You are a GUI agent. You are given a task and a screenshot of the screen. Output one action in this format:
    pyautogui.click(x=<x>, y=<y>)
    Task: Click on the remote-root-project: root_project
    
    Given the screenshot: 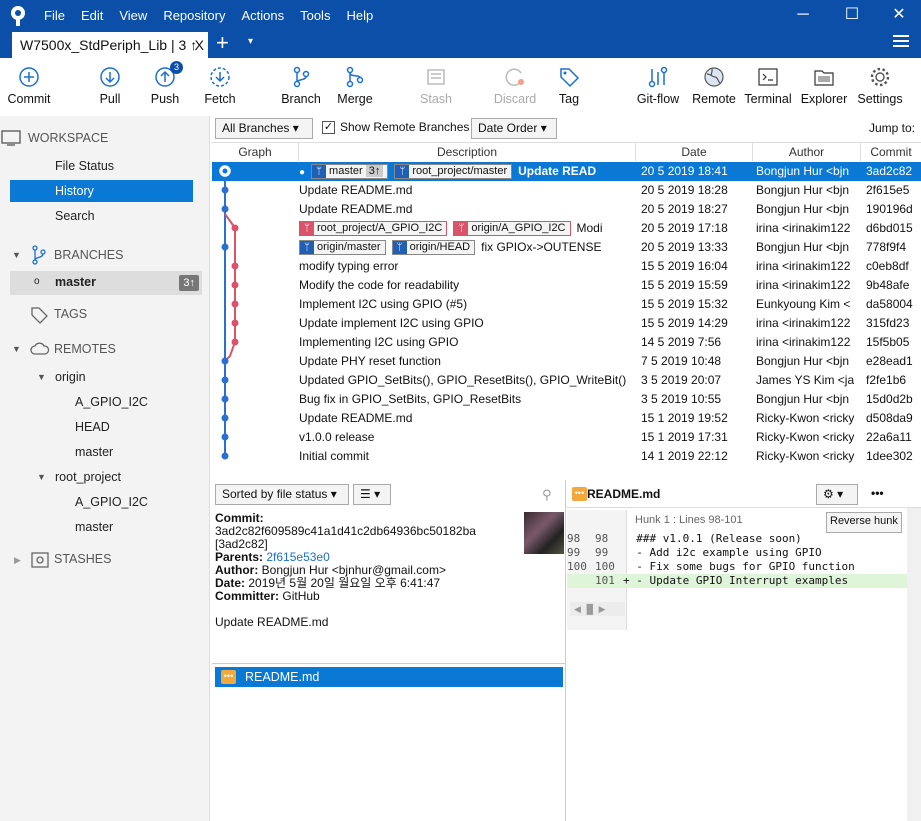 What is the action you would take?
    pyautogui.click(x=88, y=477)
    